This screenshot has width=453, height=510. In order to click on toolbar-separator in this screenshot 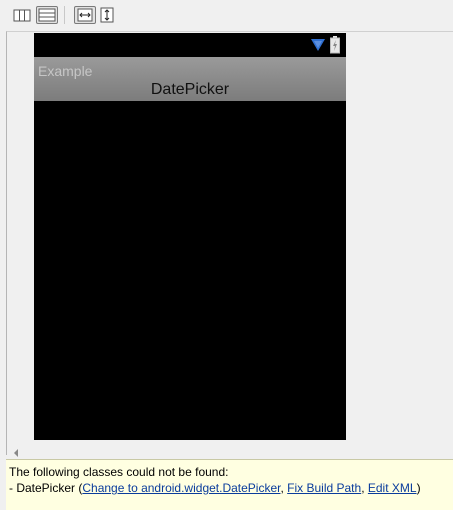, I will do `click(64, 15)`.